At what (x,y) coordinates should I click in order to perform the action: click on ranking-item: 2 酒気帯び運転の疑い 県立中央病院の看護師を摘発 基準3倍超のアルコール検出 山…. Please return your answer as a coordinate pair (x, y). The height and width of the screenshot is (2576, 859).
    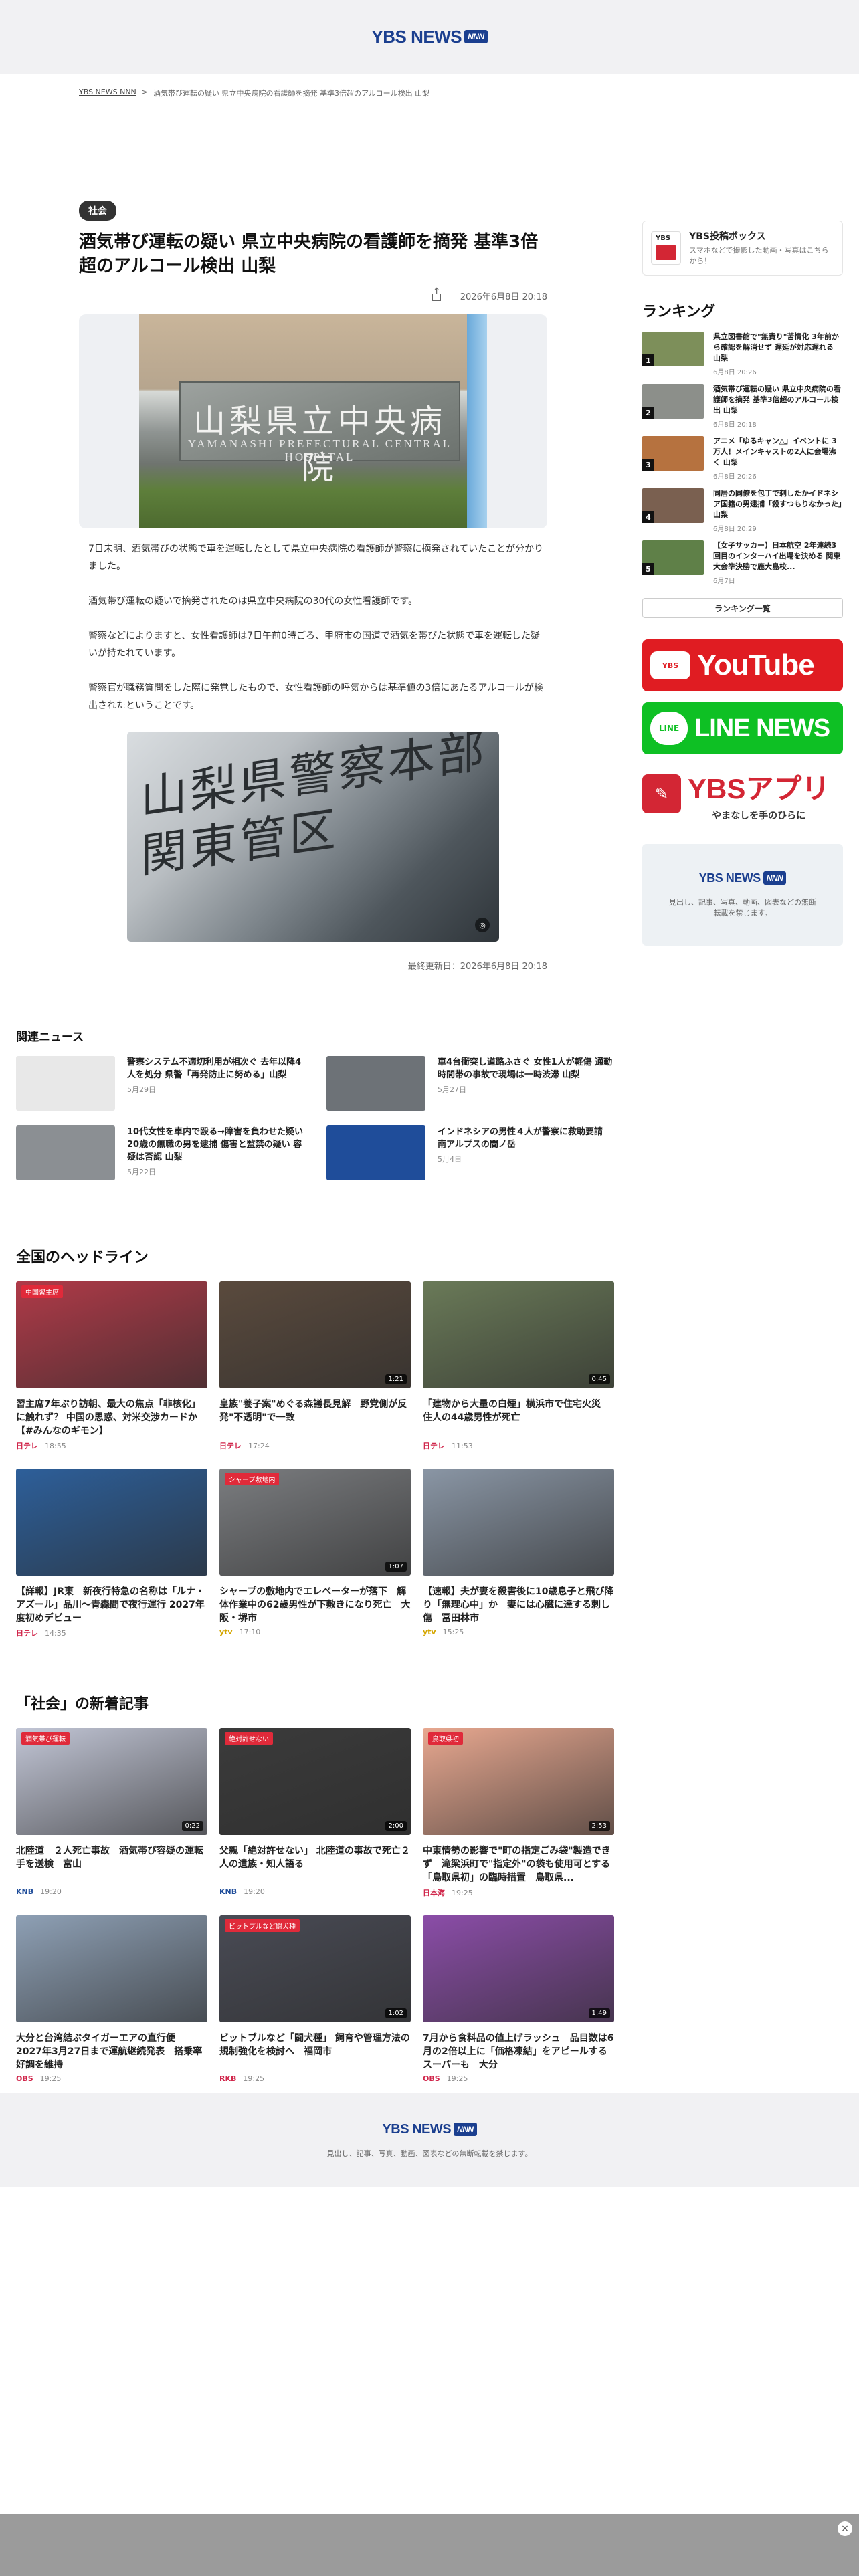
    Looking at the image, I should click on (742, 410).